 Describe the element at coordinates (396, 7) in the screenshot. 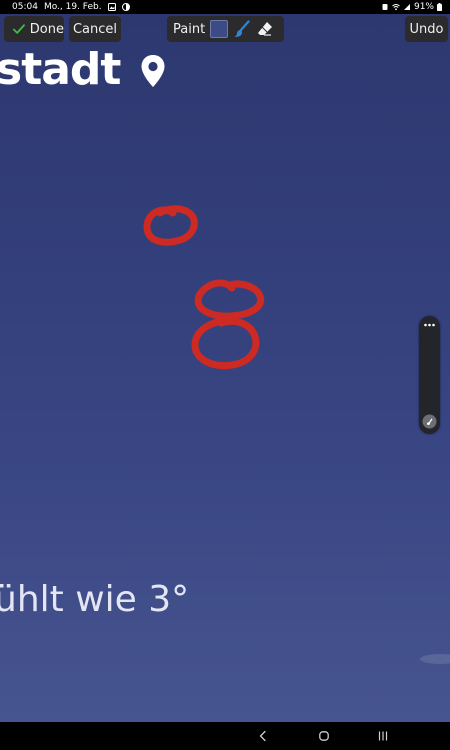

I see `wifi-icon` at that location.